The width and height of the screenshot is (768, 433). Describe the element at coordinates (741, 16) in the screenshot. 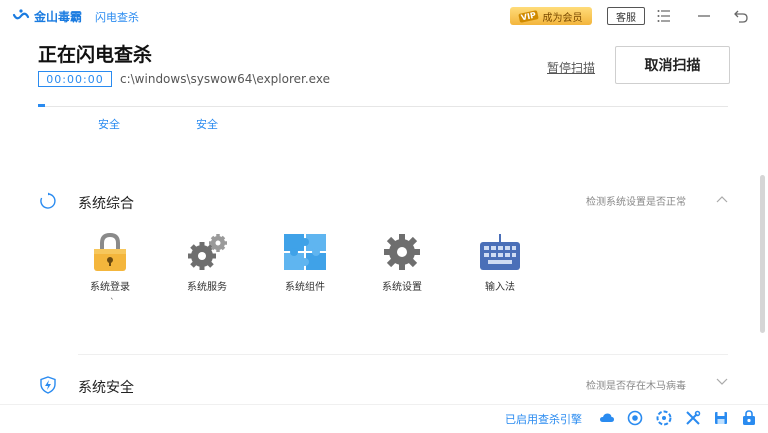

I see `back-icon` at that location.